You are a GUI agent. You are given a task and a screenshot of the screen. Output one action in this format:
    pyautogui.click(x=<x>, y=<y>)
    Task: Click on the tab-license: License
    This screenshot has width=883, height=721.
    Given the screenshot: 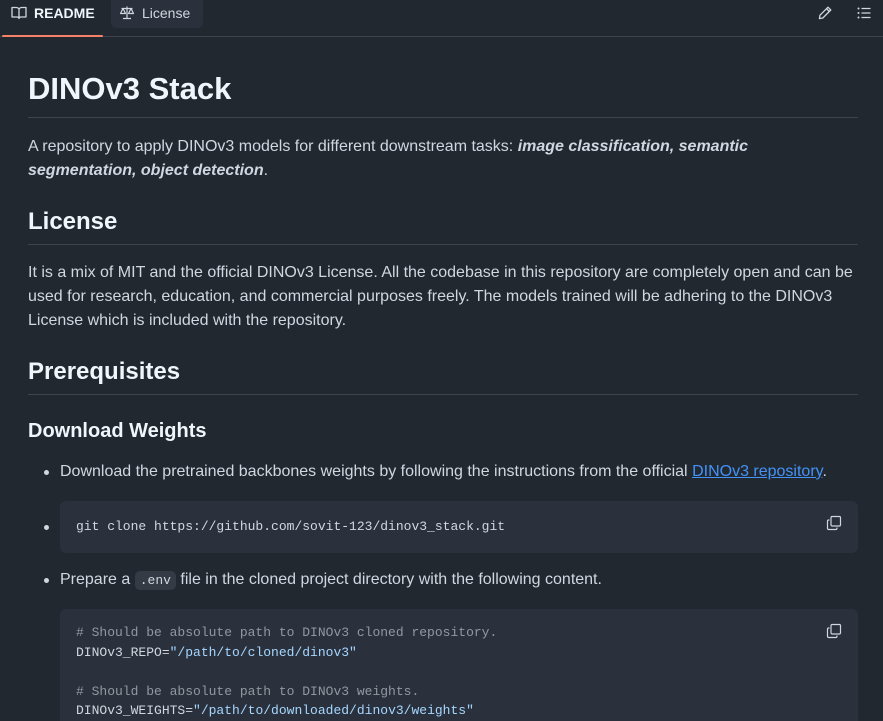 What is the action you would take?
    pyautogui.click(x=157, y=14)
    